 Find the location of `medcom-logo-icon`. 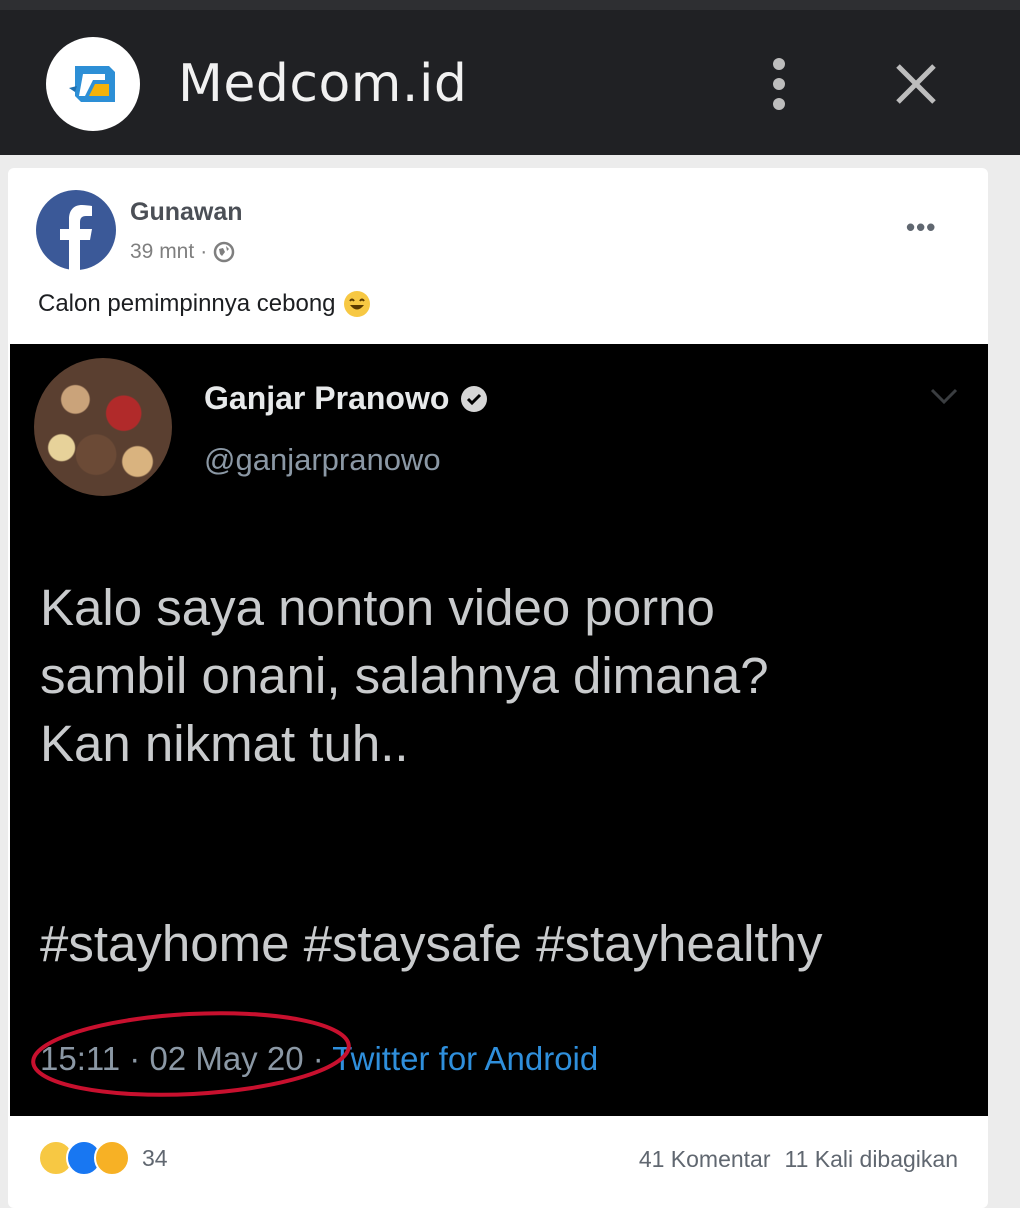

medcom-logo-icon is located at coordinates (93, 84).